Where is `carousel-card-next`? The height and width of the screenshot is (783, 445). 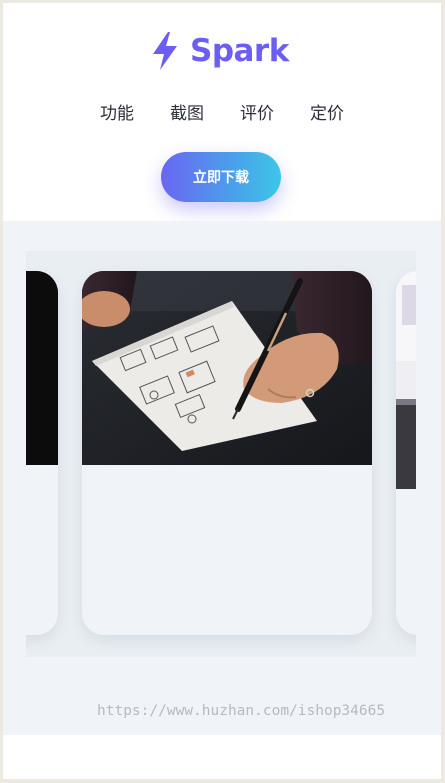 carousel-card-next is located at coordinates (406, 453).